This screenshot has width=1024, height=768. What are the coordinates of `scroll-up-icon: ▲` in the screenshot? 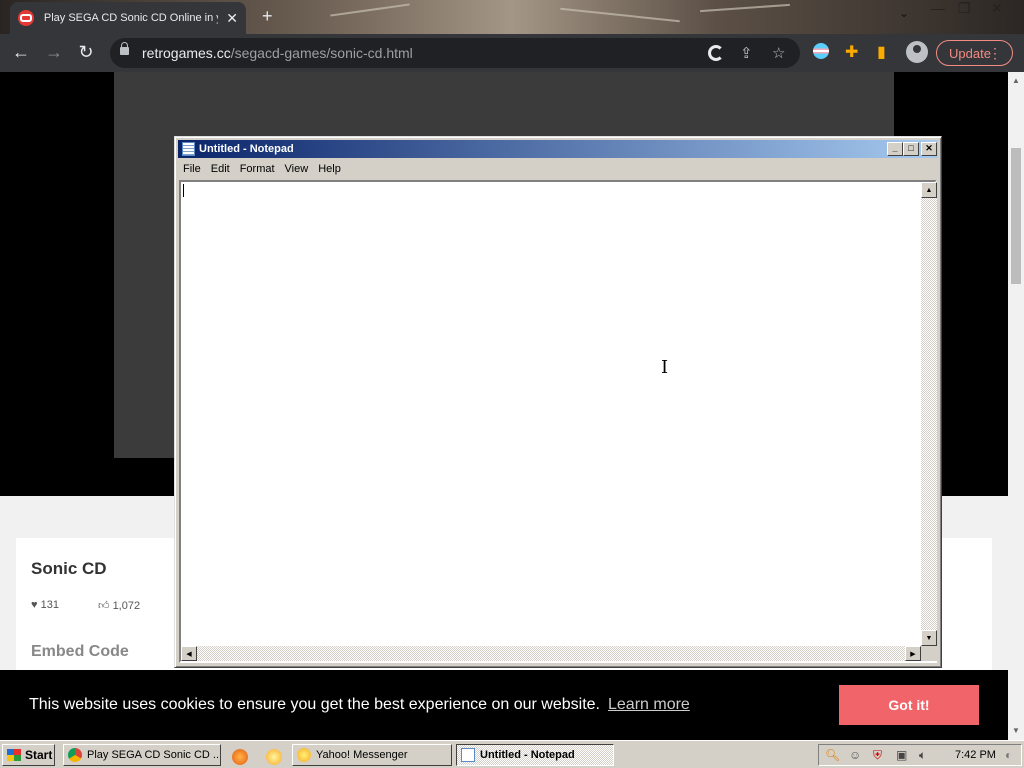 It's located at (1016, 80).